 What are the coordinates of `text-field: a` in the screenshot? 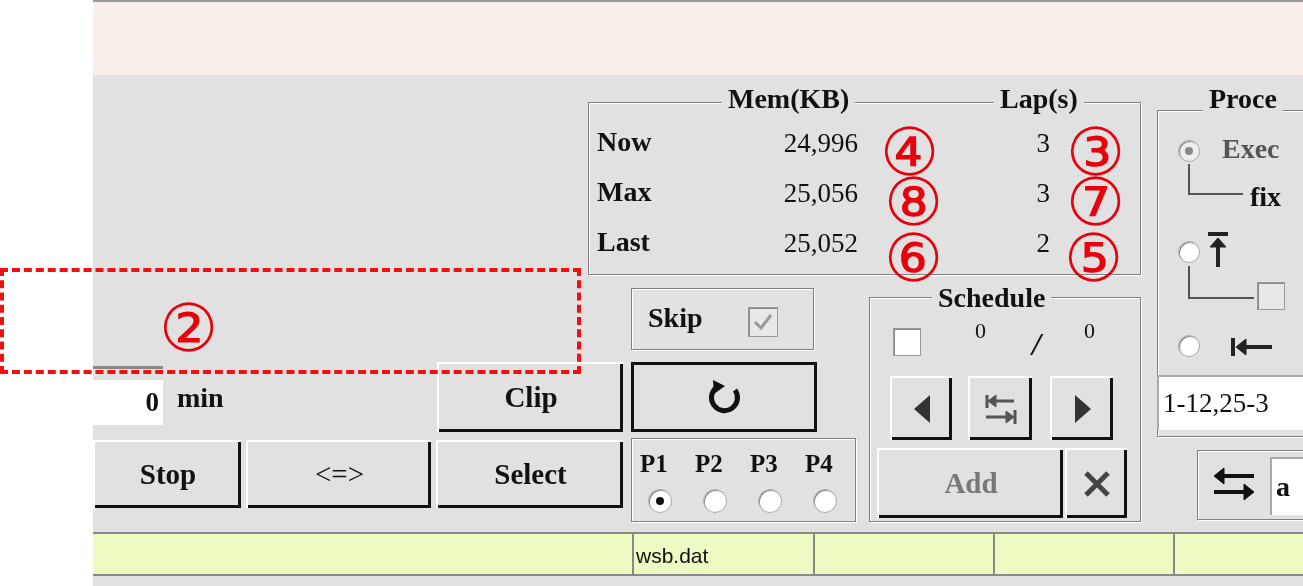 It's located at (1286, 486).